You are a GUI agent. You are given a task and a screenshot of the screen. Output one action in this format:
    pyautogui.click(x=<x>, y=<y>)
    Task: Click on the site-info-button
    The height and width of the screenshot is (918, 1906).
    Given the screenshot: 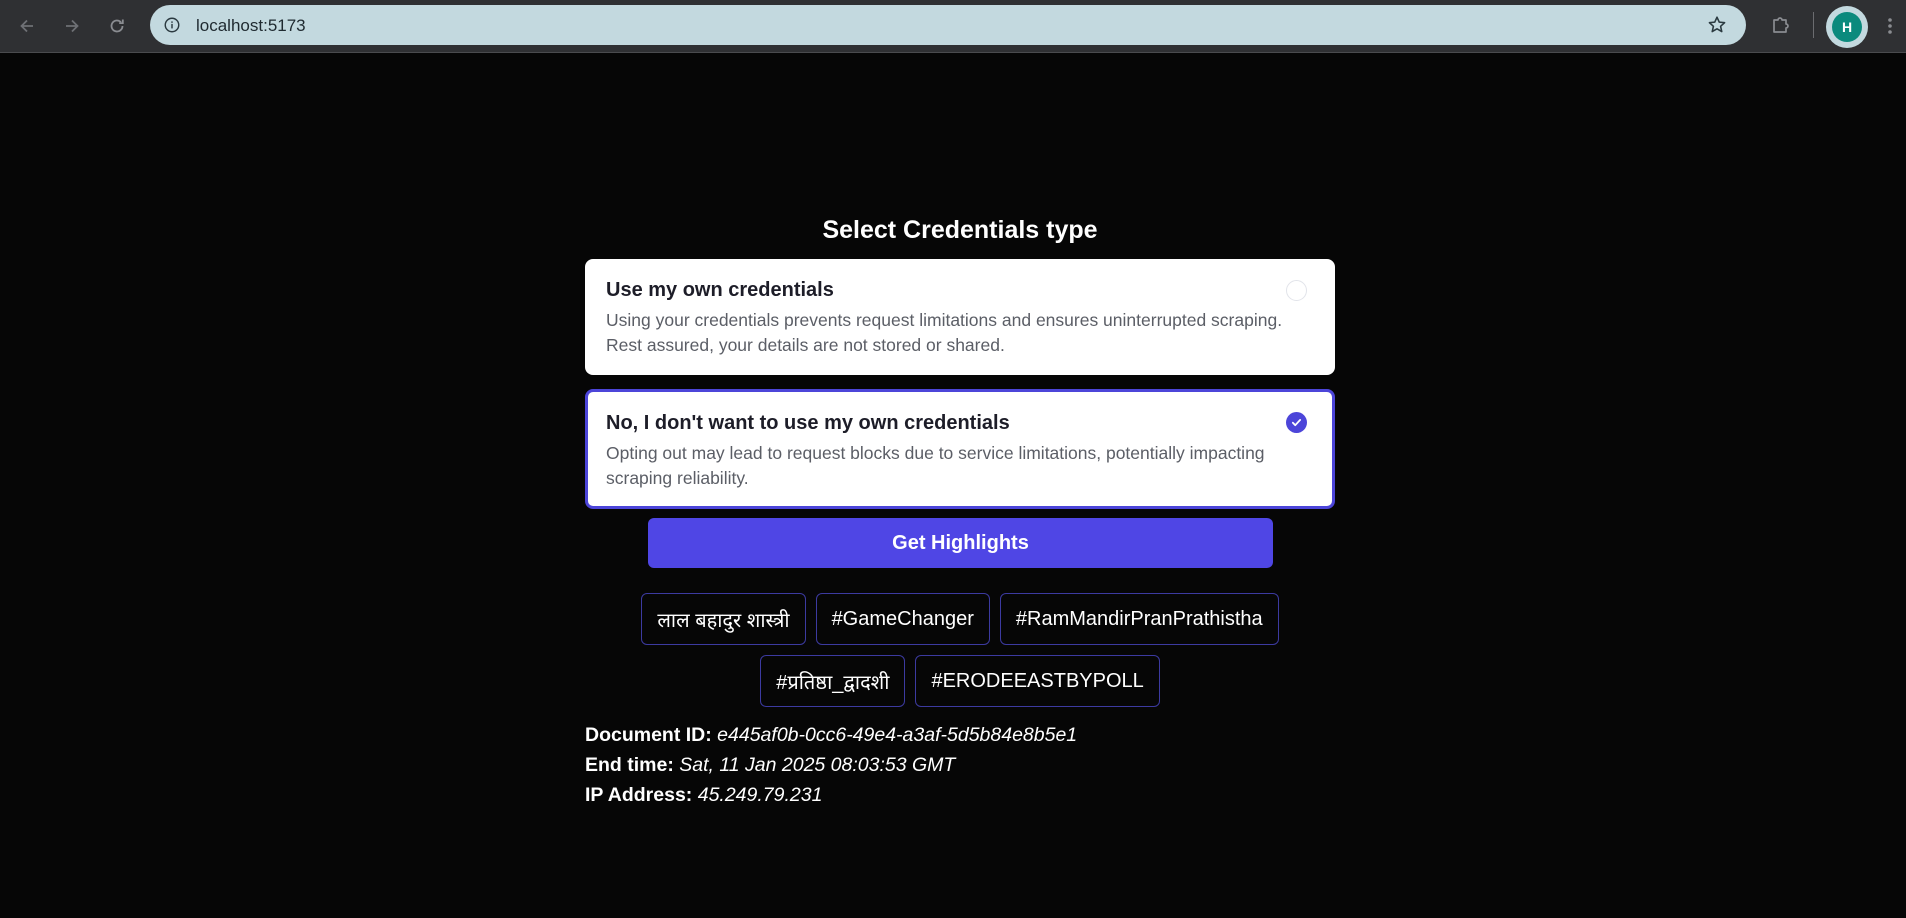 What is the action you would take?
    pyautogui.click(x=172, y=25)
    